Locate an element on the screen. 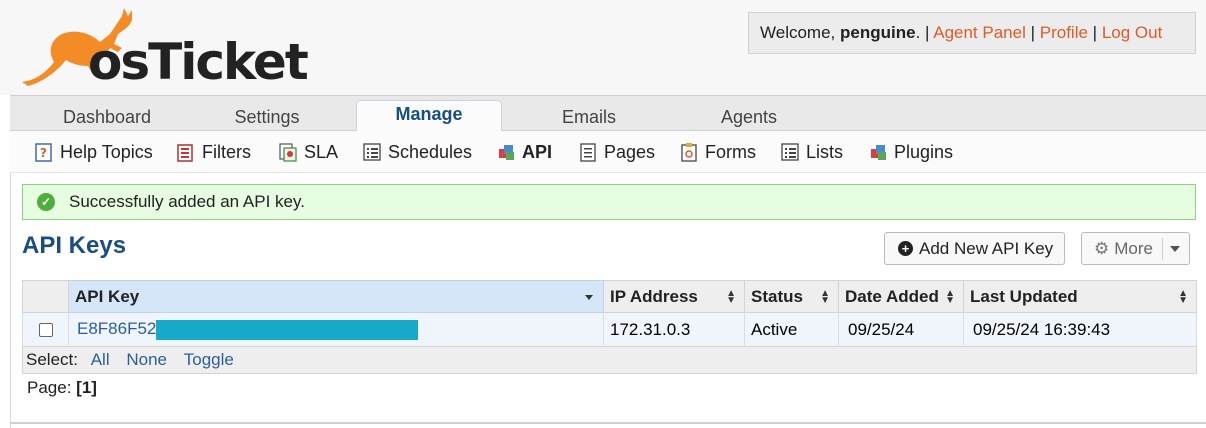 Image resolution: width=1206 pixels, height=428 pixels. osticket-logo: osTicket is located at coordinates (163, 47).